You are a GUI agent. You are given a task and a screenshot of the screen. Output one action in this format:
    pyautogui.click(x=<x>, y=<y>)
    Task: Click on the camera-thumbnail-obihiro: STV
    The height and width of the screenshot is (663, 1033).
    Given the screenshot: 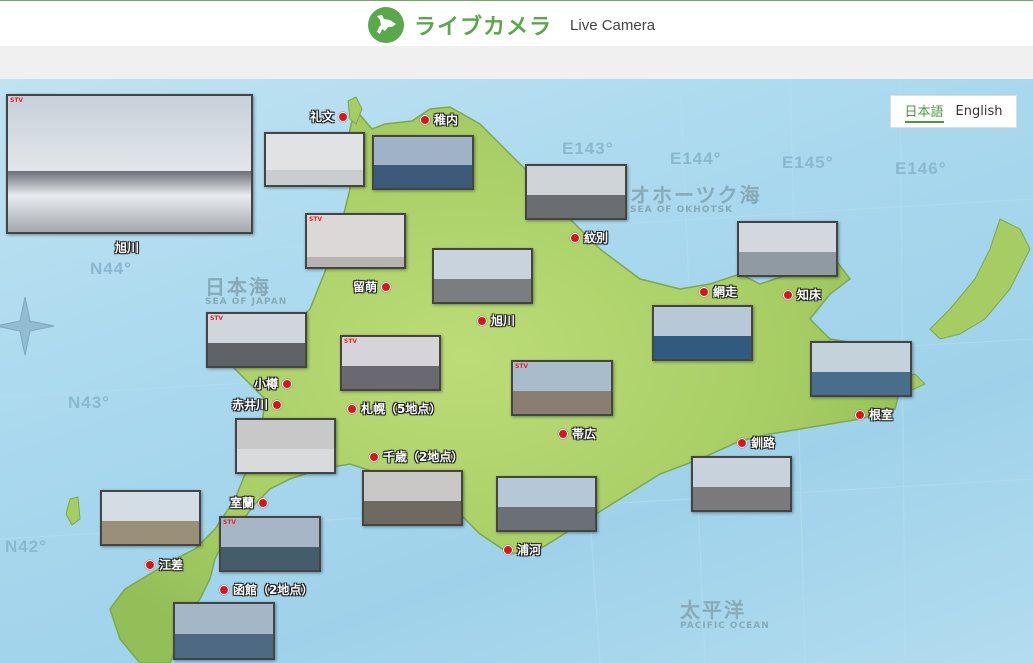 What is the action you would take?
    pyautogui.click(x=562, y=388)
    